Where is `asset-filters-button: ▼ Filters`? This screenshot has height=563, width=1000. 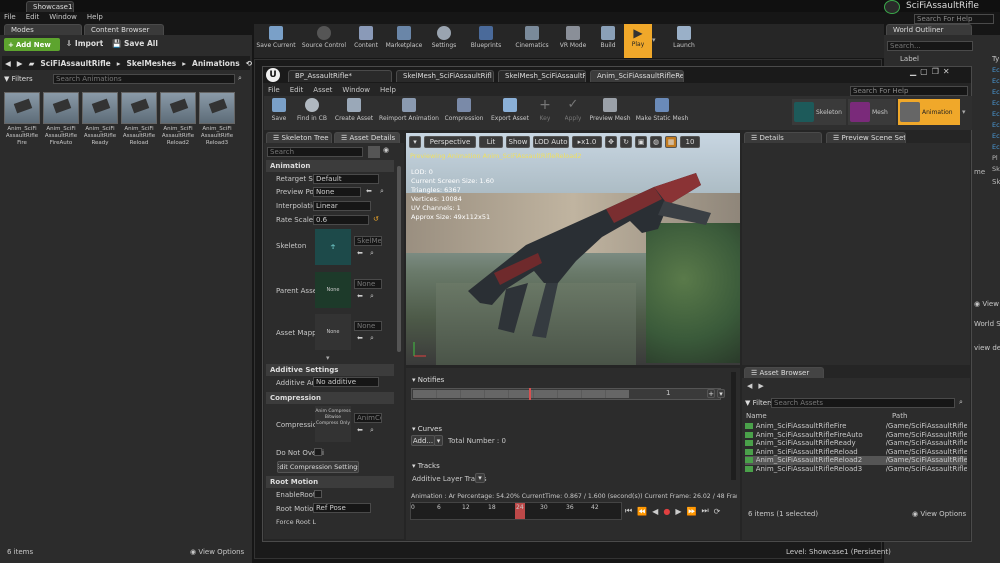
asset-filters-button: ▼ Filters is located at coordinates (759, 403).